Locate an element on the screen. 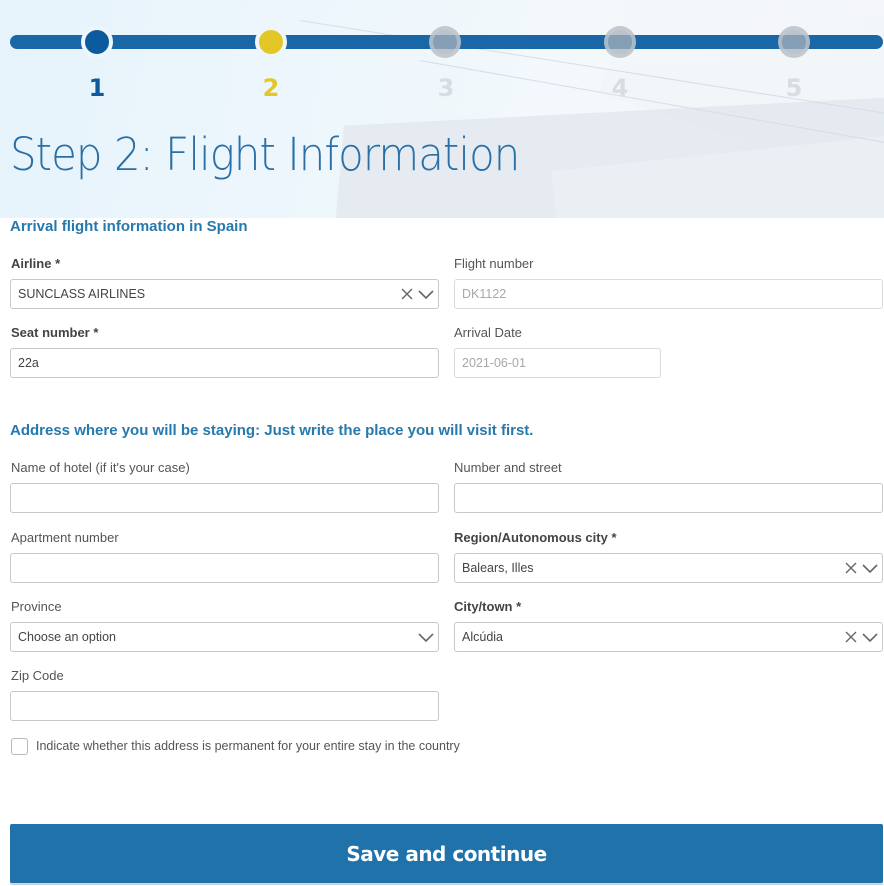  flight-number-field: DK1122 is located at coordinates (668, 294).